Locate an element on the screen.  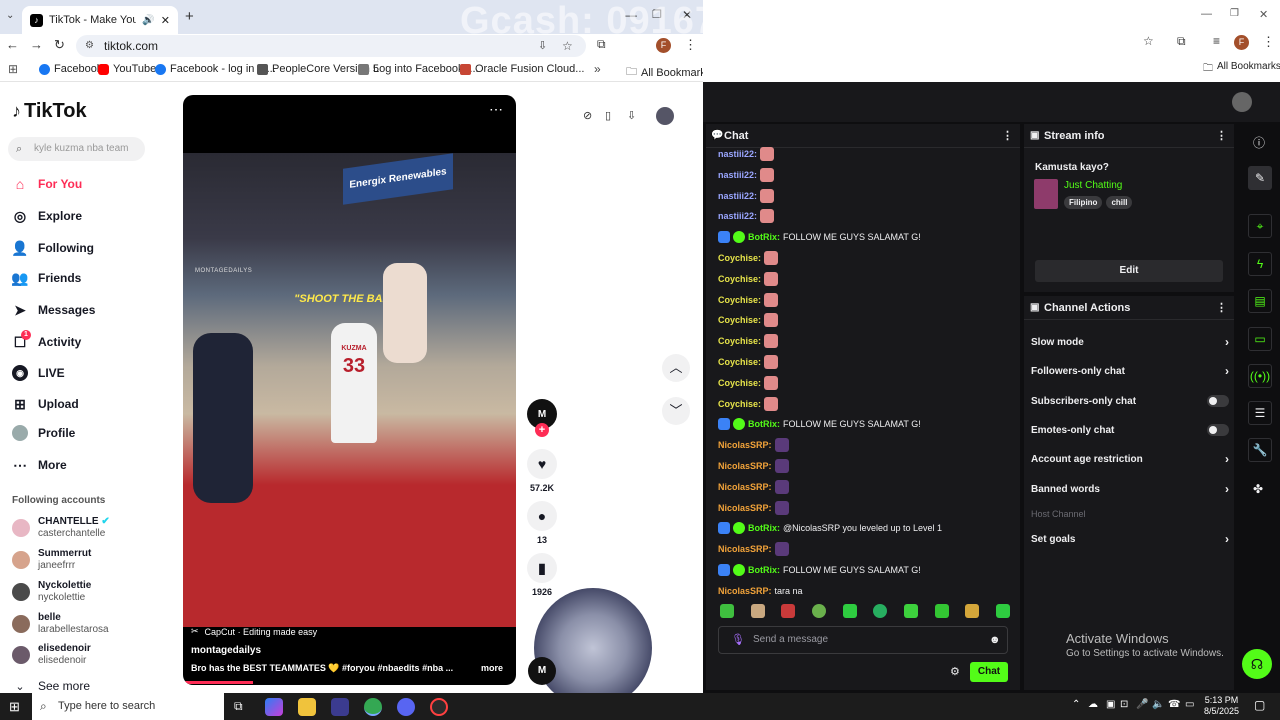
video-author: montagedailys is located at coordinates (226, 650).